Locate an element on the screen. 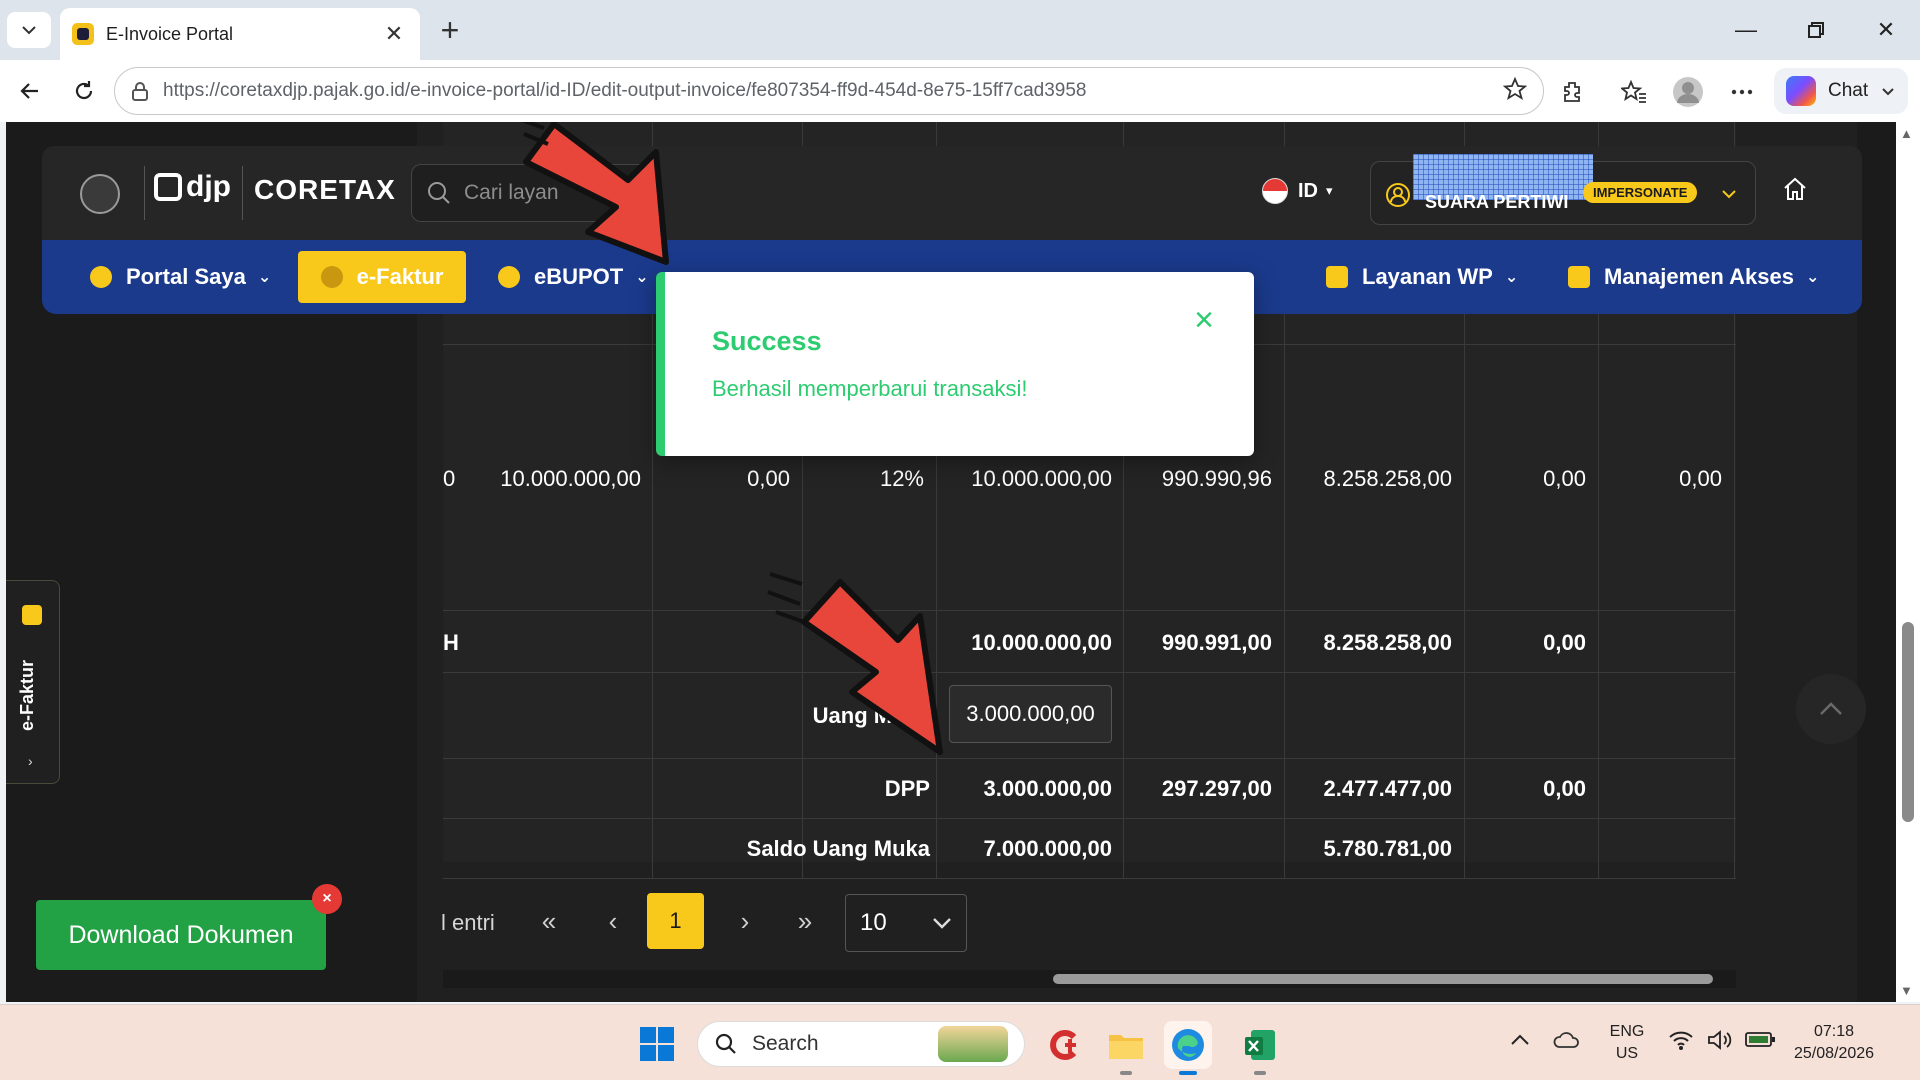 This screenshot has width=1920, height=1080. table-horizontal-scrollbar is located at coordinates (1089, 979).